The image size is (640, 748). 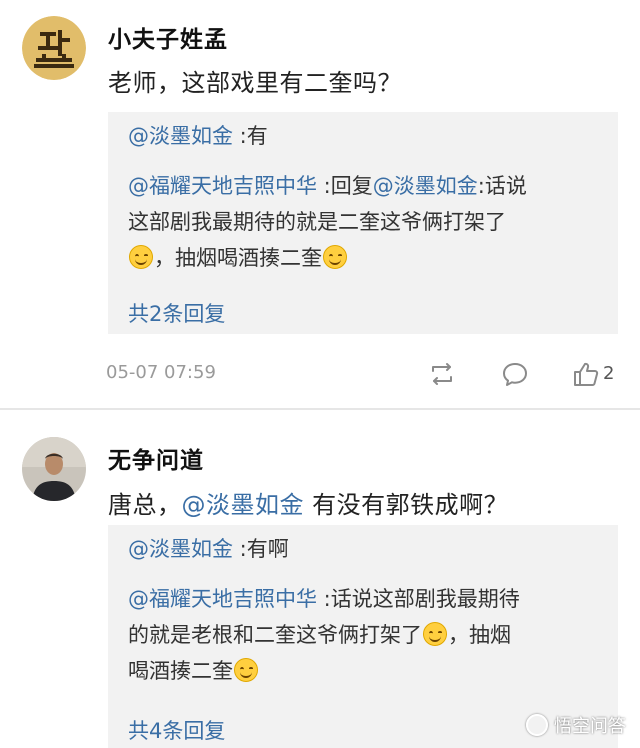 I want to click on reply-line: ，抽烟喝酒揍二奎, so click(x=238, y=258).